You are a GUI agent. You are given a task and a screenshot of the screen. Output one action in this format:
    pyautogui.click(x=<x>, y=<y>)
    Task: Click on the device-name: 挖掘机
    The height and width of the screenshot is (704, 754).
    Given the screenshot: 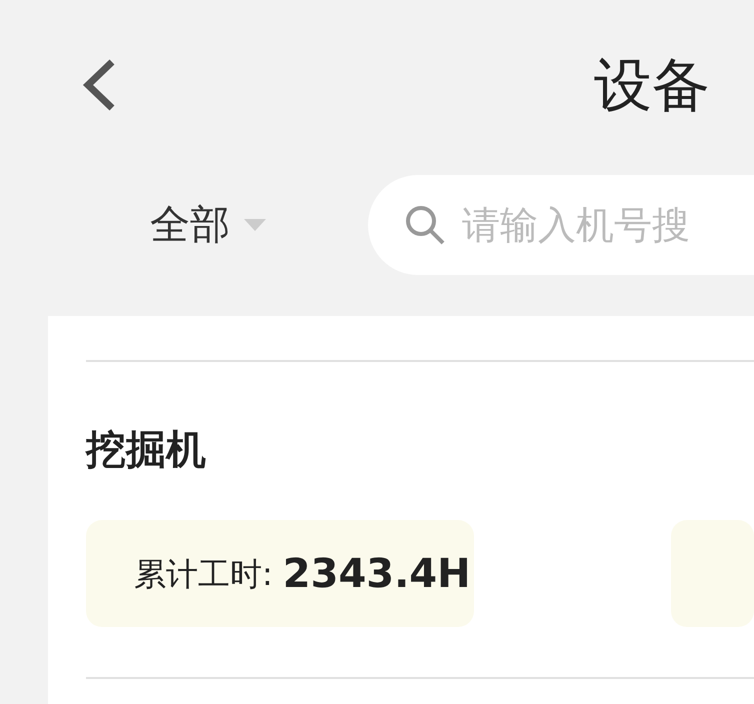 What is the action you would take?
    pyautogui.click(x=146, y=450)
    